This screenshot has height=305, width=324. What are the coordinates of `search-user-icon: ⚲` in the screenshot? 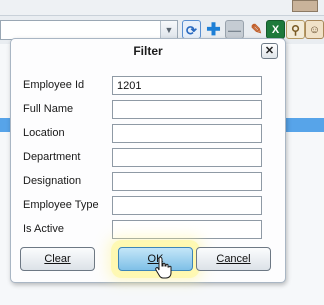 It's located at (295, 29).